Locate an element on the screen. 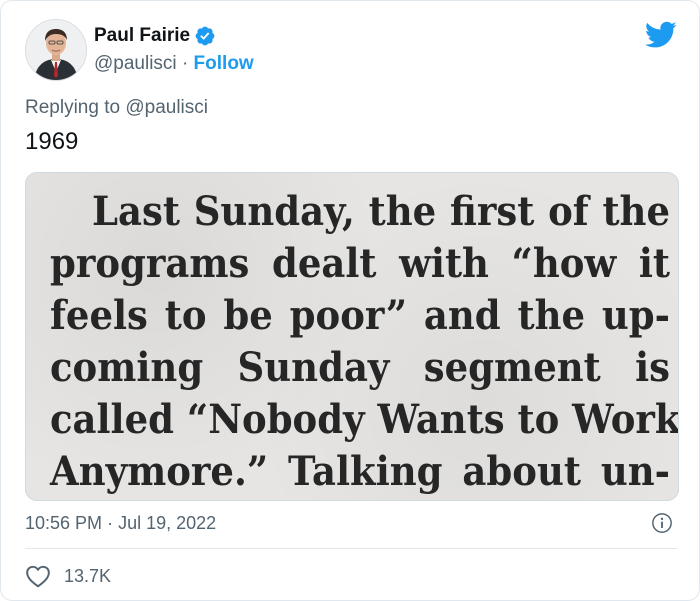 The height and width of the screenshot is (601, 700). like-count: 13.7K is located at coordinates (88, 575).